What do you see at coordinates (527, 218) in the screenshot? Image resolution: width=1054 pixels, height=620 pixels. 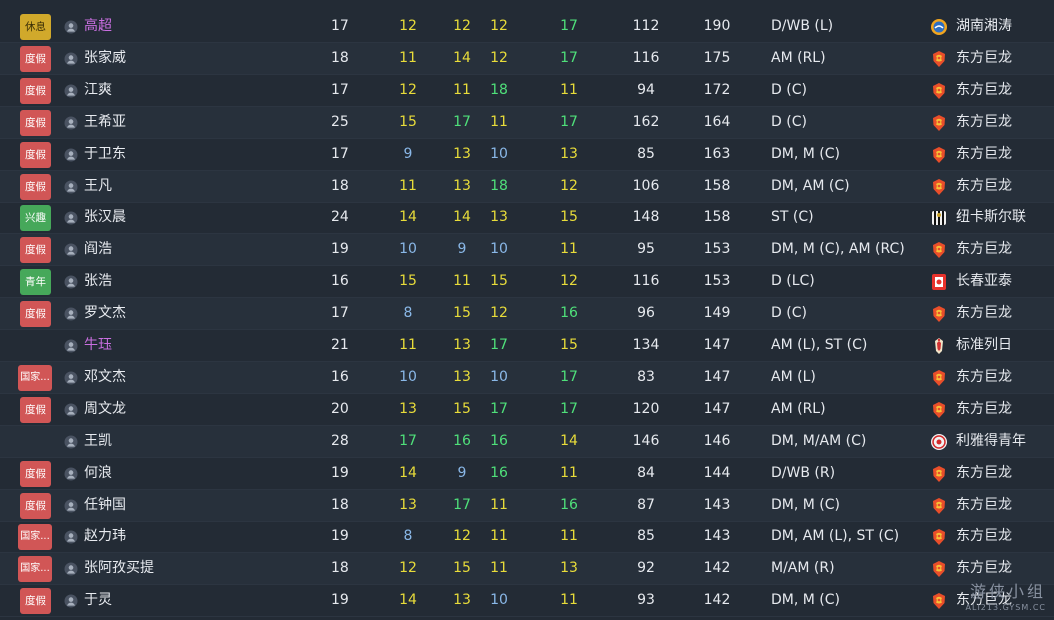 I see `table-row: 兴趣 张汉晨 24 14 14 13 15 148 158 ST (C) 纽卡斯尔联` at bounding box center [527, 218].